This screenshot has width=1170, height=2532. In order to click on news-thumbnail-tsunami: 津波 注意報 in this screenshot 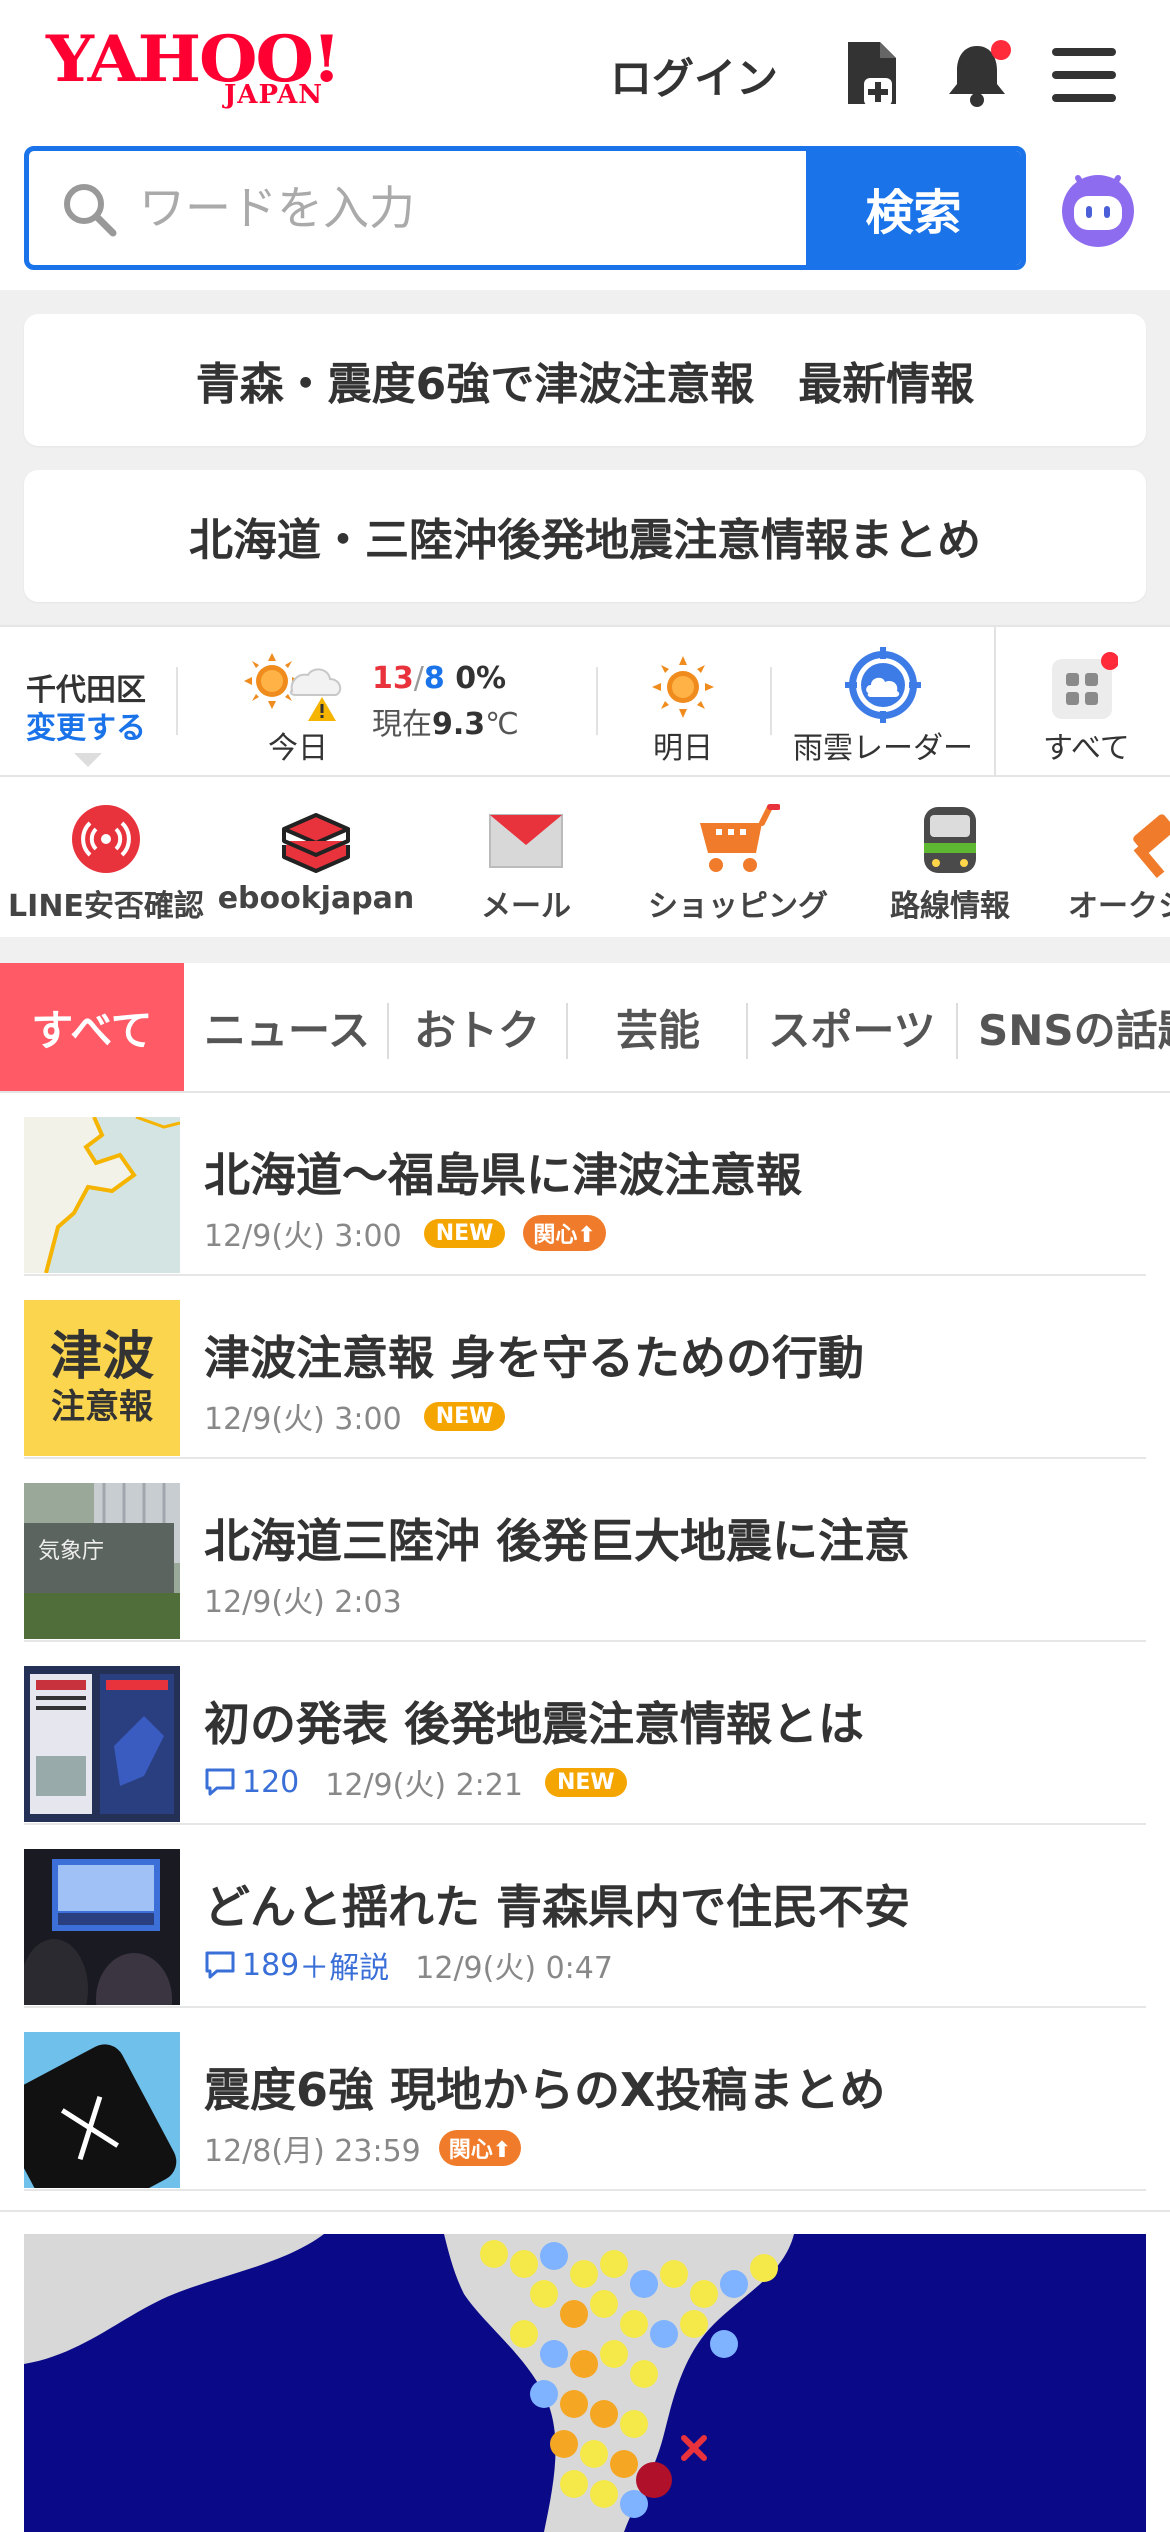, I will do `click(102, 1378)`.